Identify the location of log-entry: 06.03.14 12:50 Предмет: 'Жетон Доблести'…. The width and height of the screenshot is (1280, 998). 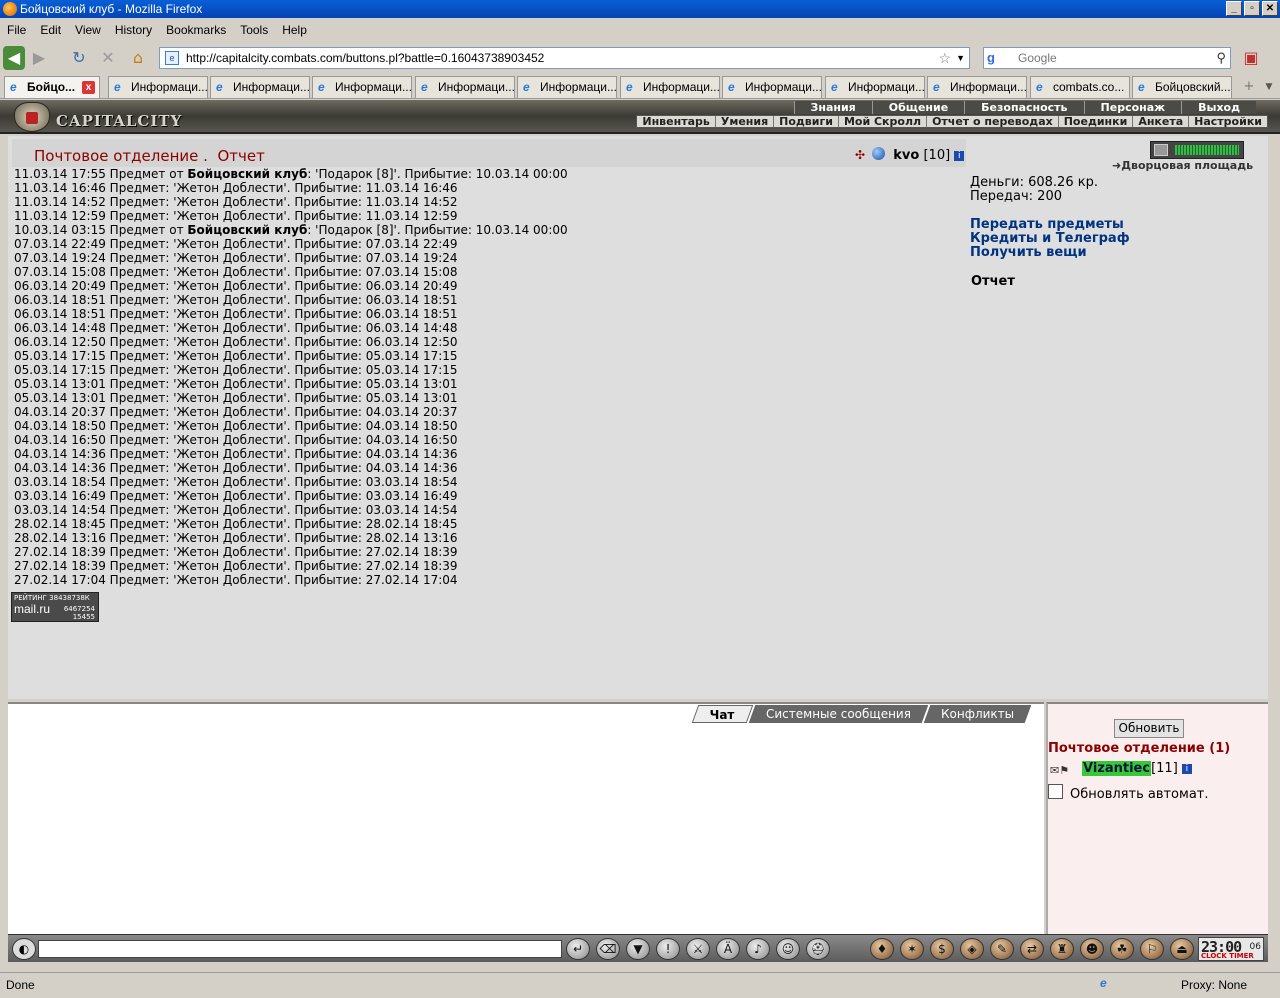
(236, 342).